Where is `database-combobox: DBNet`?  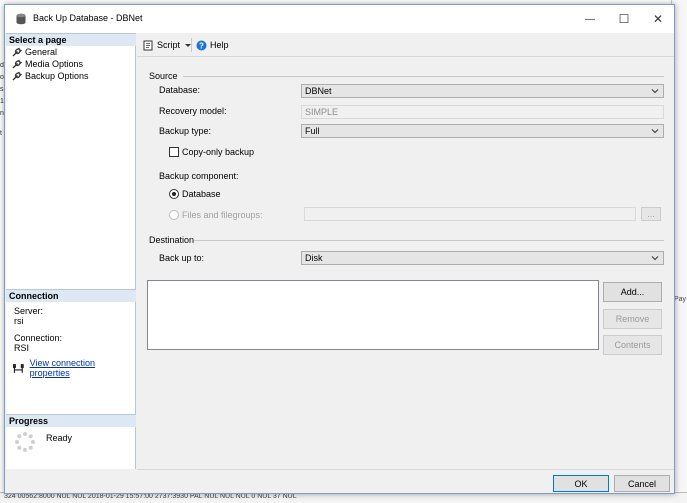
database-combobox: DBNet is located at coordinates (482, 91).